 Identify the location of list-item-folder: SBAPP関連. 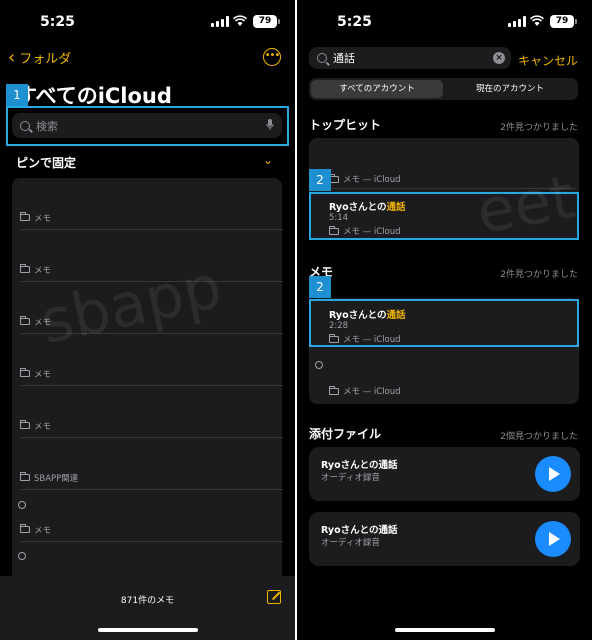
(56, 478).